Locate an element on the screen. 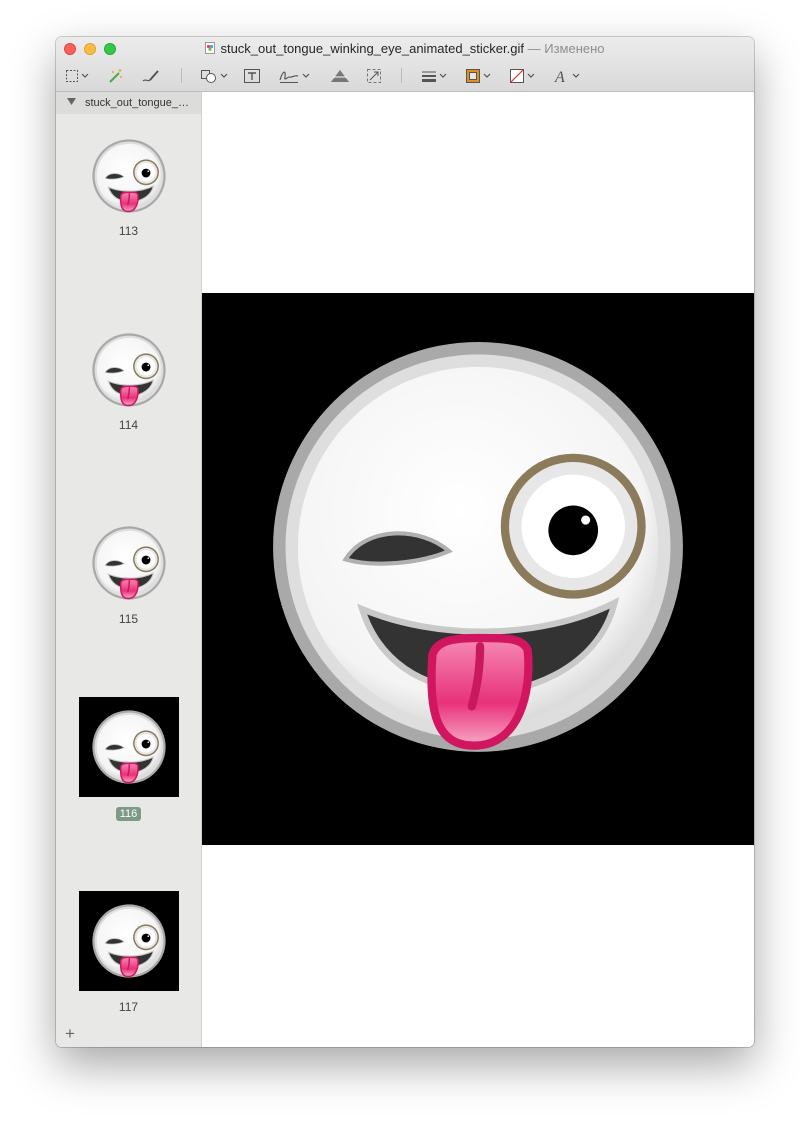 The height and width of the screenshot is (1121, 810). disclosure-triangle-icon is located at coordinates (71, 102).